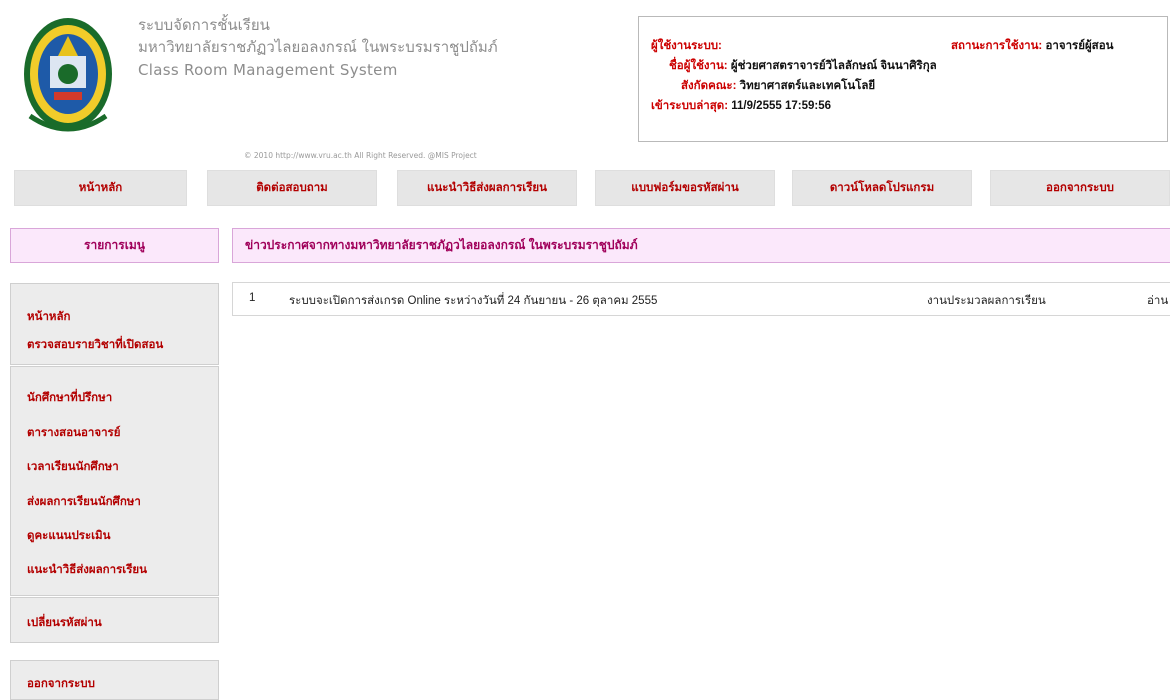 This screenshot has width=1170, height=700. What do you see at coordinates (685, 188) in the screenshot?
I see `nav-password-form: แบบฟอร์มขอรหัสผ่าน` at bounding box center [685, 188].